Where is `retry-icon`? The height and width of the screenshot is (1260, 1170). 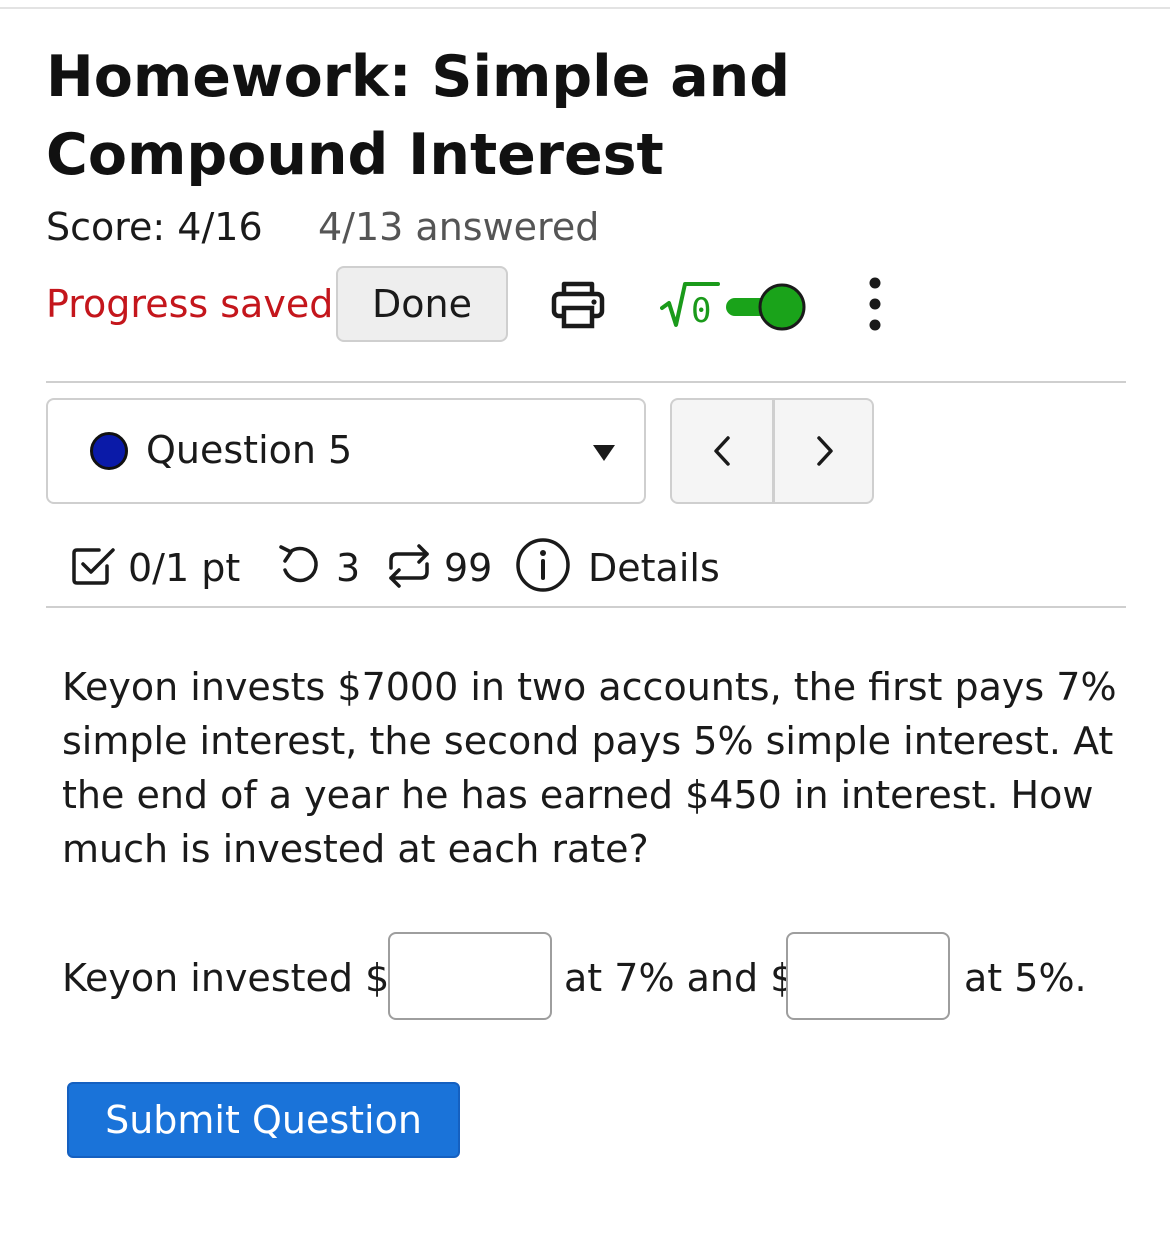
retry-icon is located at coordinates (298, 564).